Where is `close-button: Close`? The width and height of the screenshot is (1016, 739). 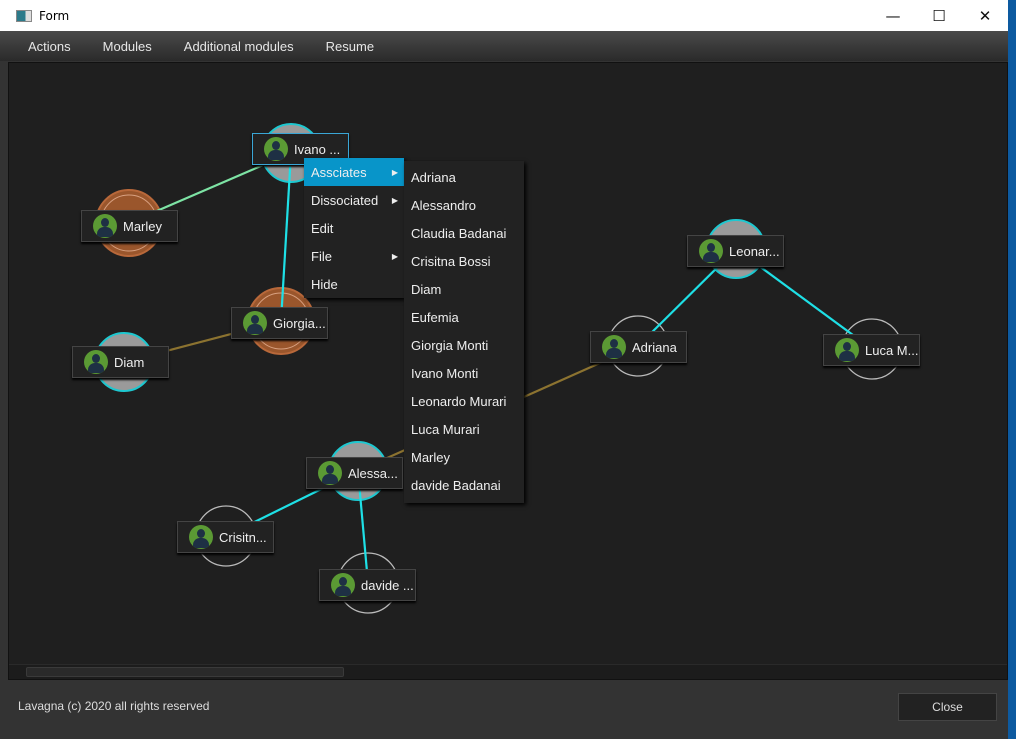 close-button: Close is located at coordinates (947, 707).